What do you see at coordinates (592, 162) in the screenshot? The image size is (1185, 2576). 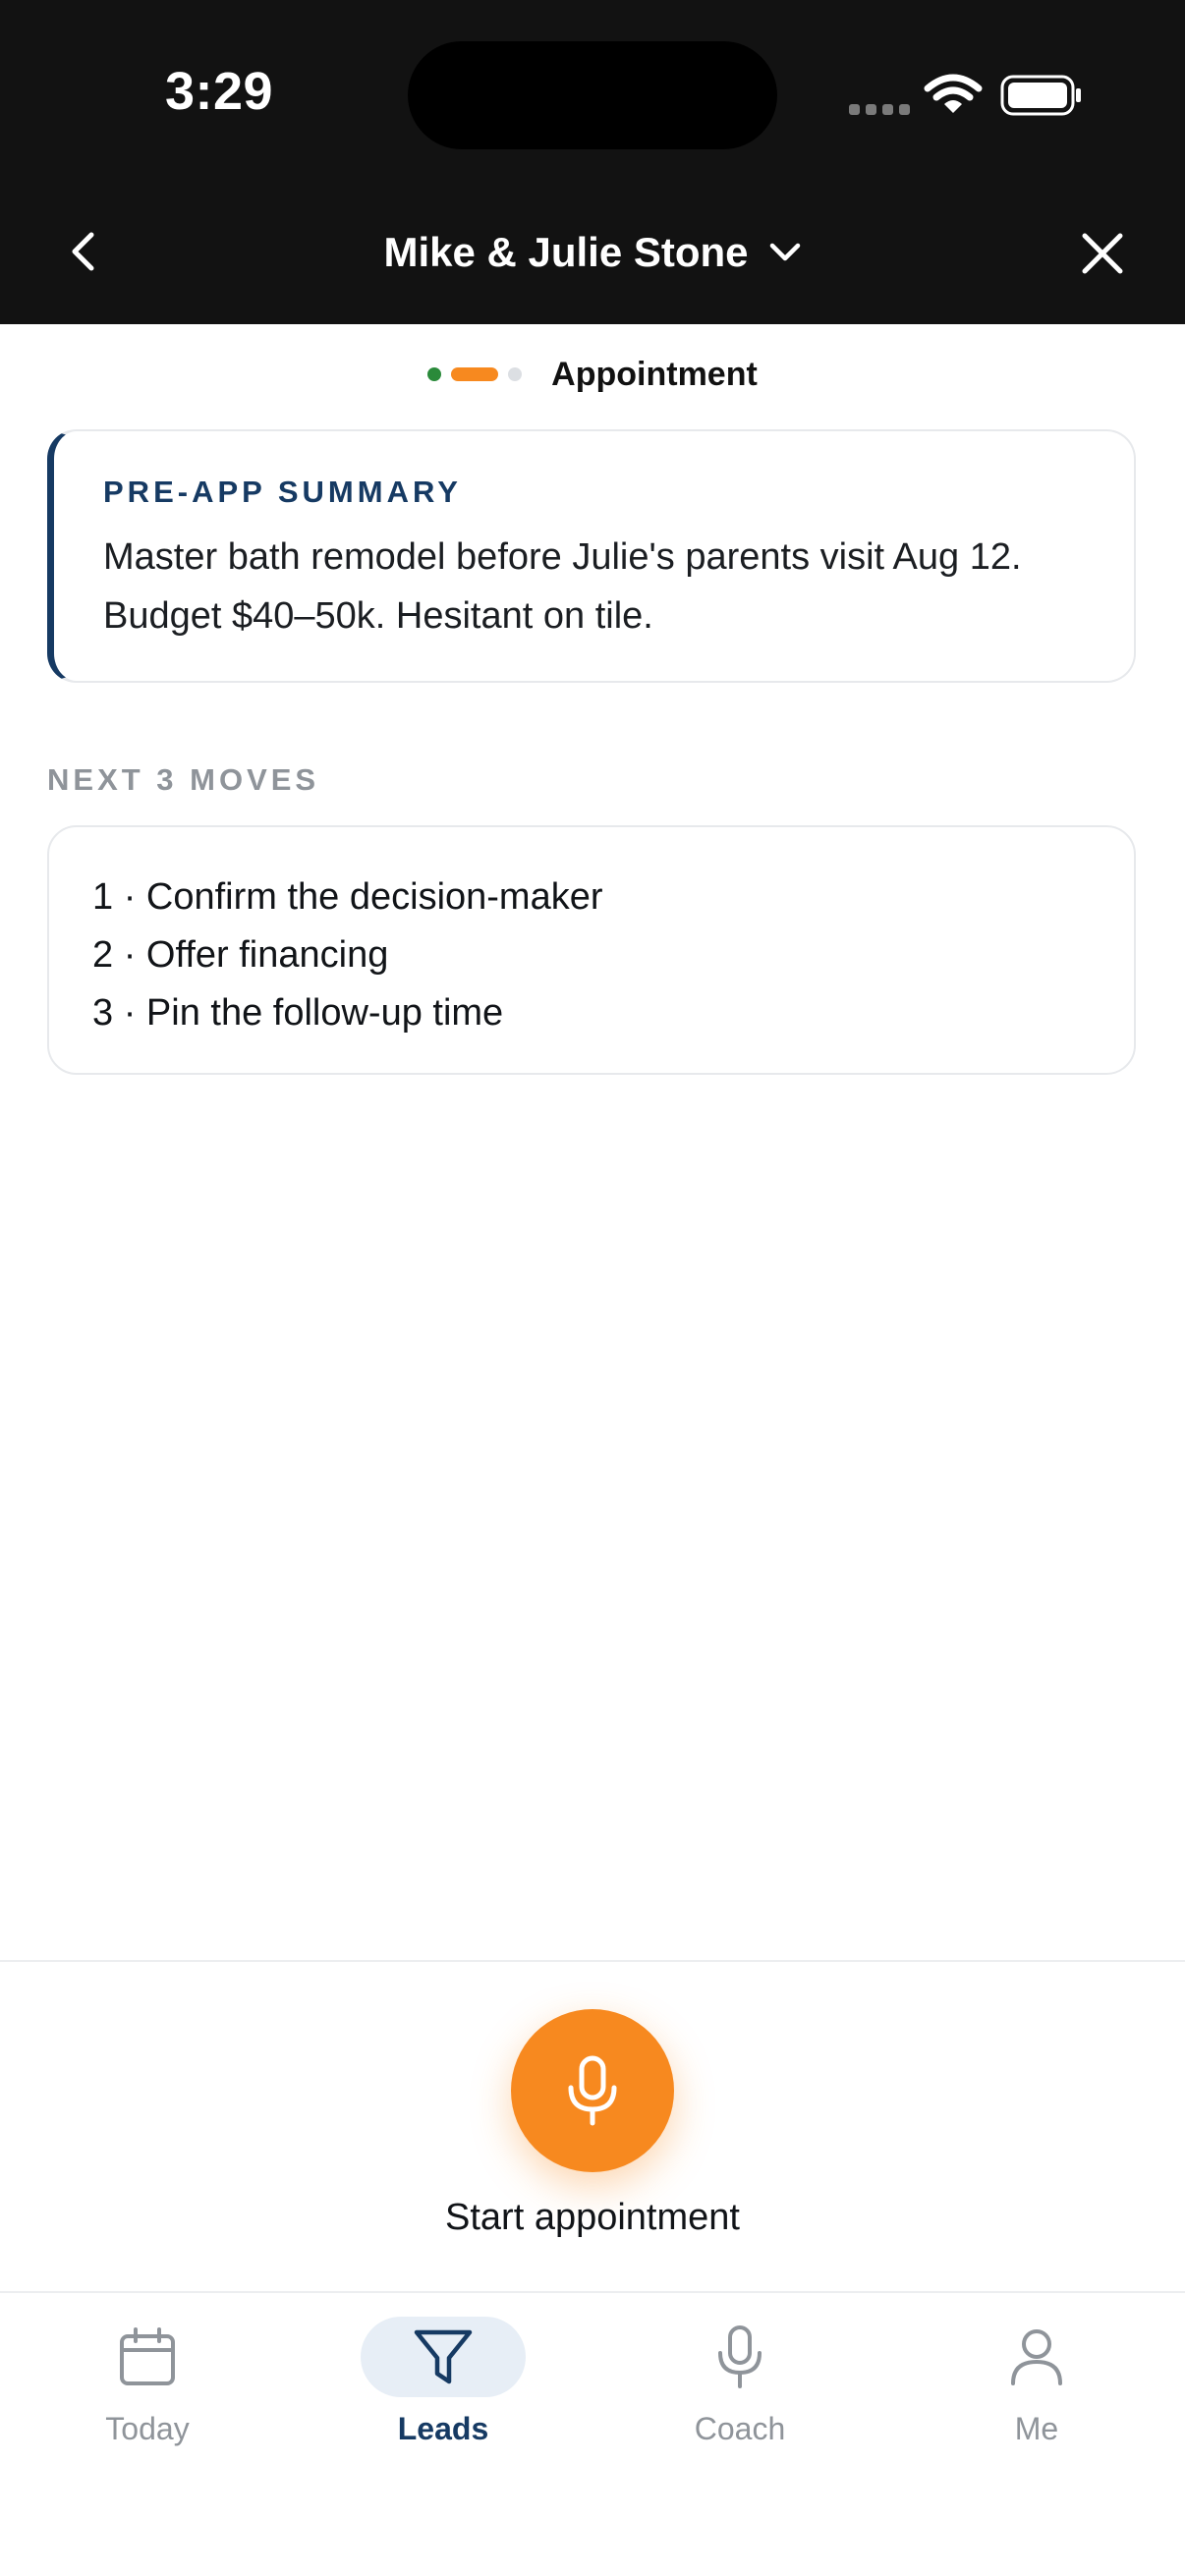 I see `top-header: 3:29 Mike & Julie Stone` at bounding box center [592, 162].